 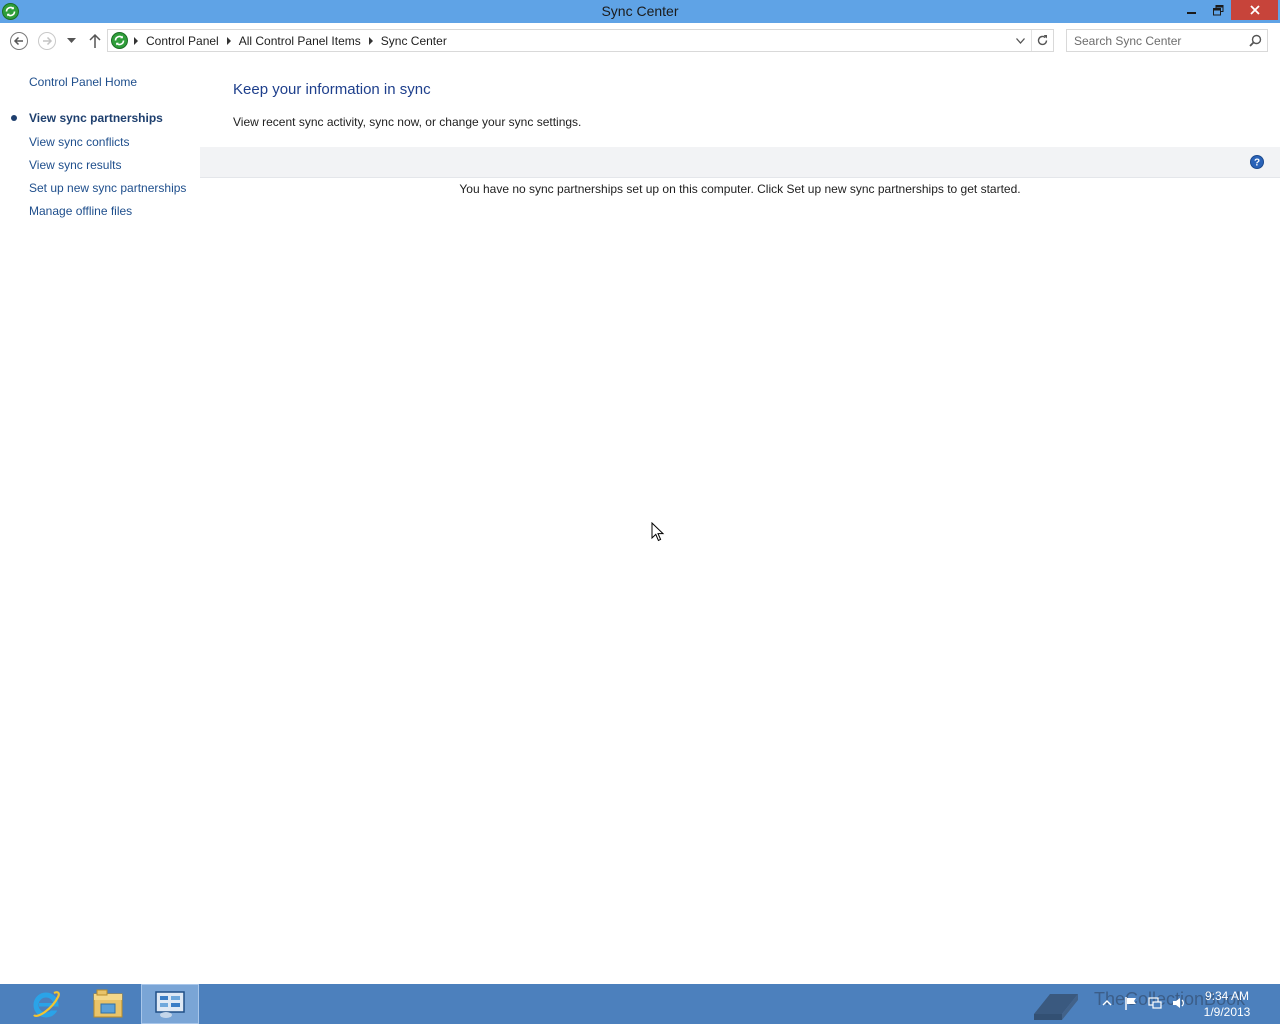 What do you see at coordinates (1107, 1003) in the screenshot?
I see `show-hidden-icons-icon` at bounding box center [1107, 1003].